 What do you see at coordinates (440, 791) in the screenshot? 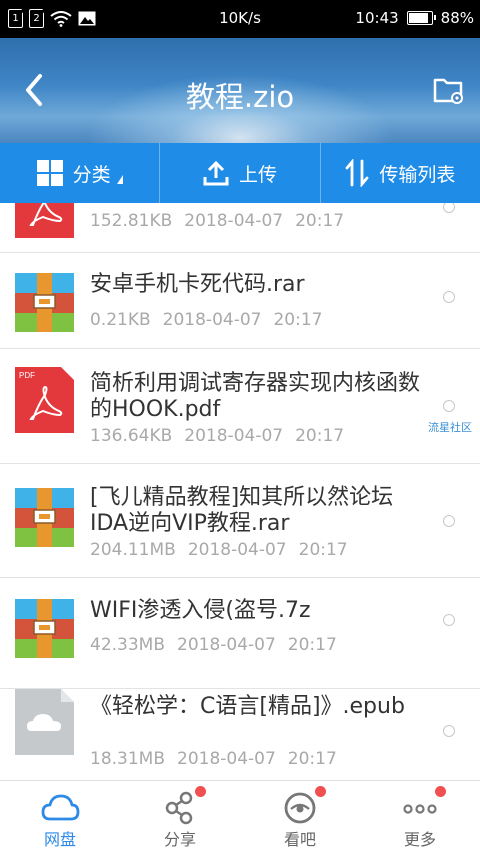
I see `more-notification-dot` at bounding box center [440, 791].